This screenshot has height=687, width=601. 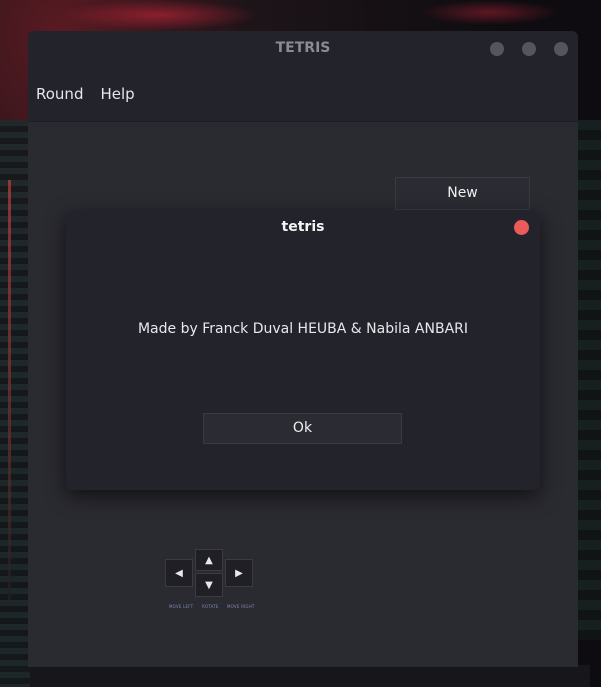 I want to click on menubar: Round Help, so click(x=303, y=94).